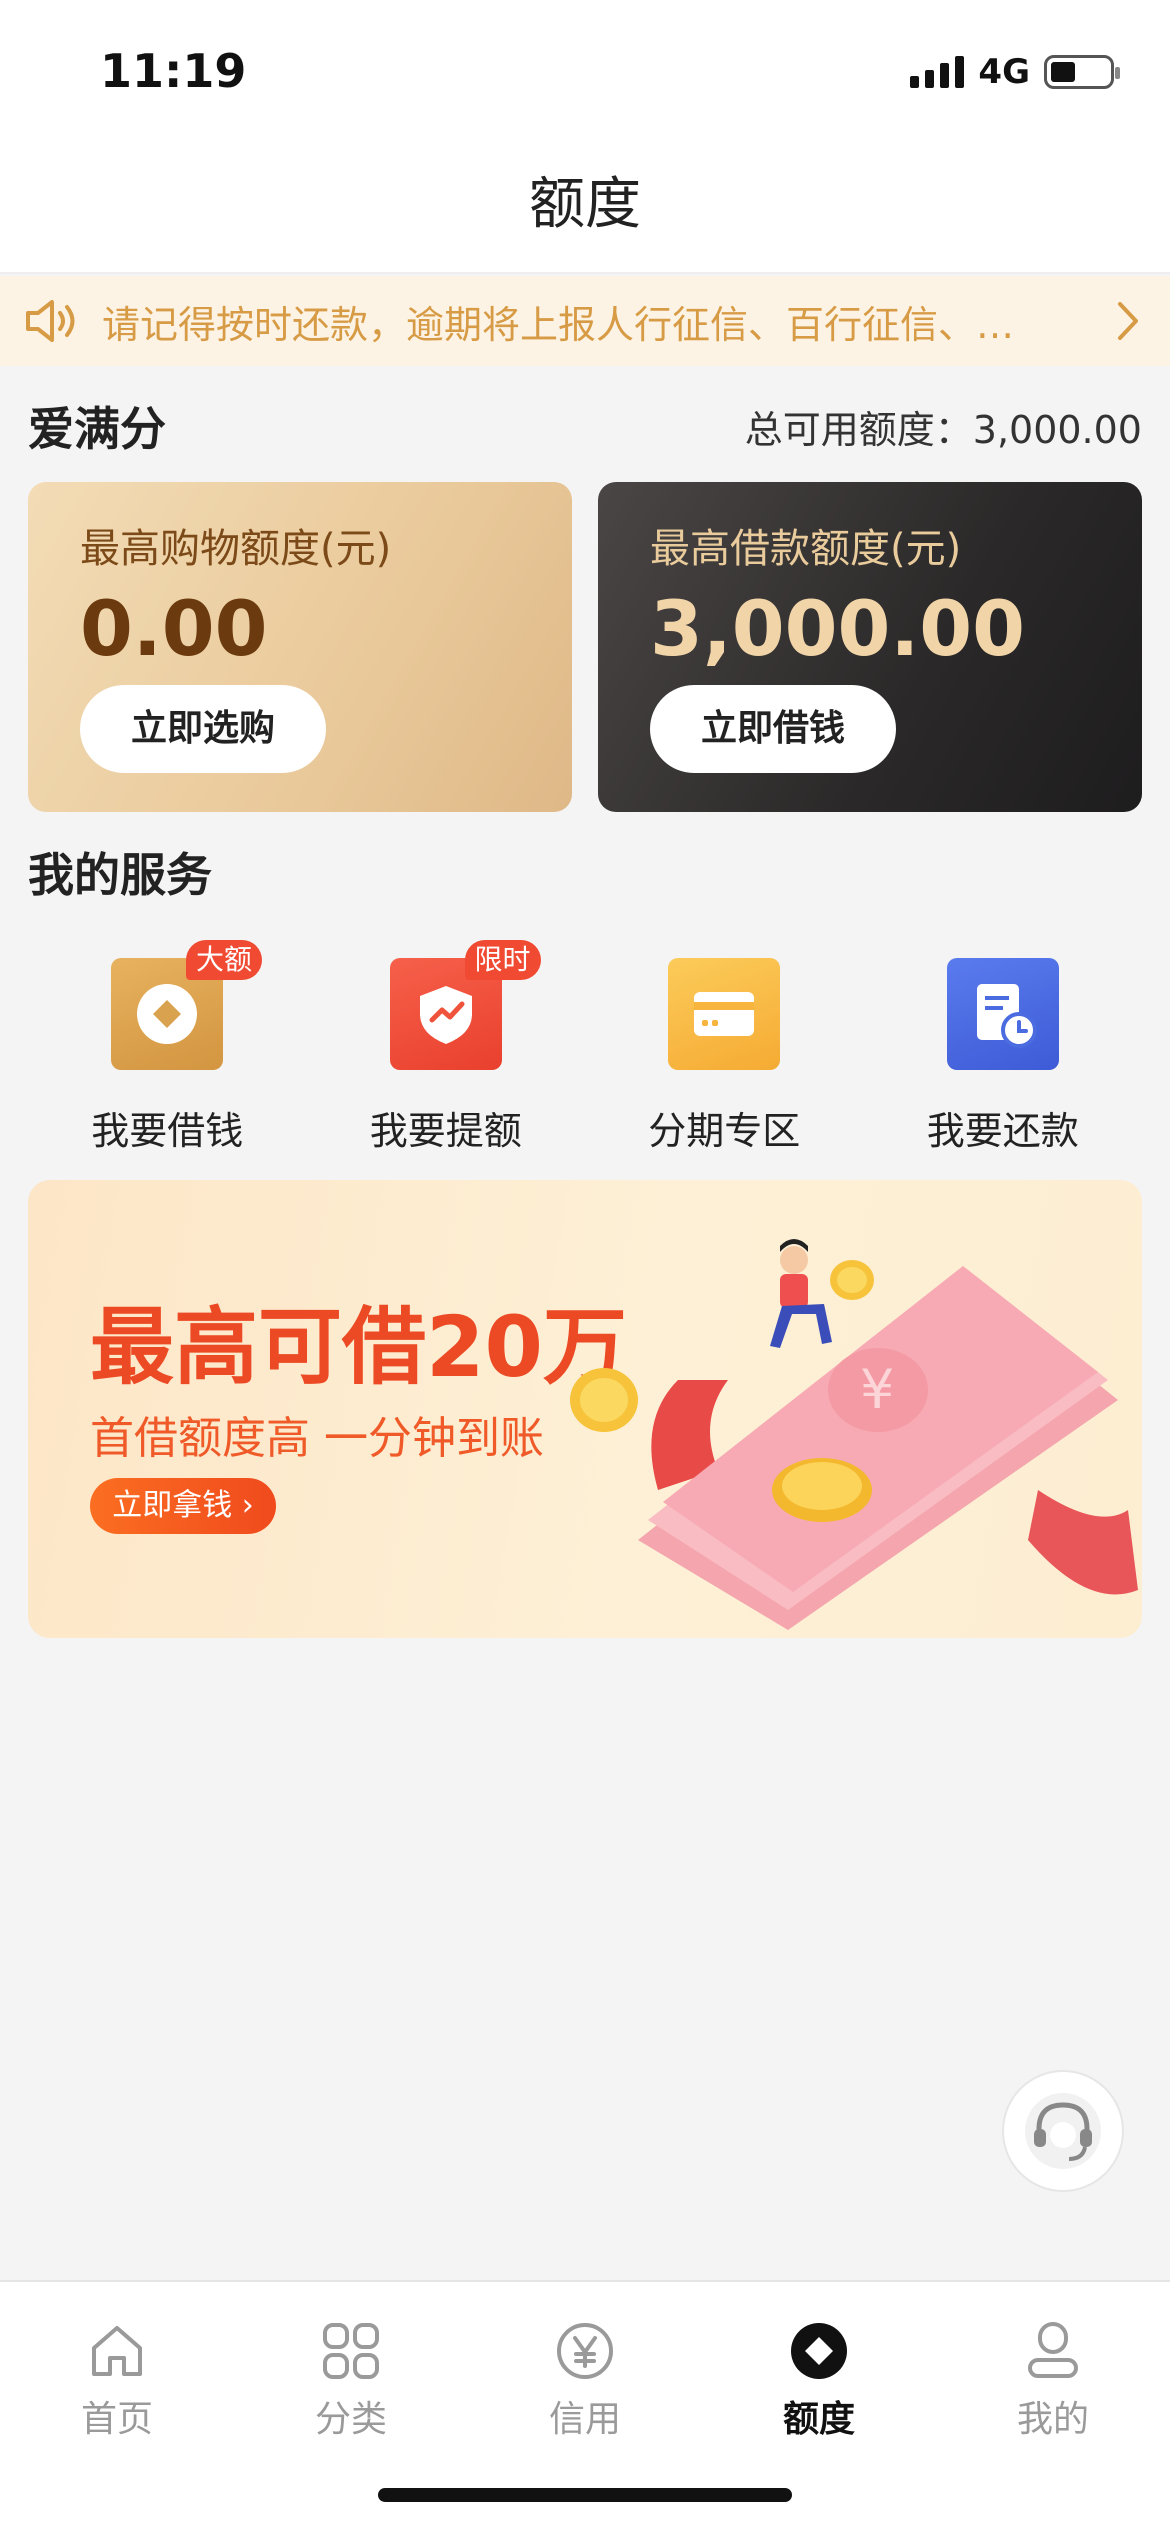 The height and width of the screenshot is (2532, 1170). I want to click on service-badge: 限时, so click(502, 960).